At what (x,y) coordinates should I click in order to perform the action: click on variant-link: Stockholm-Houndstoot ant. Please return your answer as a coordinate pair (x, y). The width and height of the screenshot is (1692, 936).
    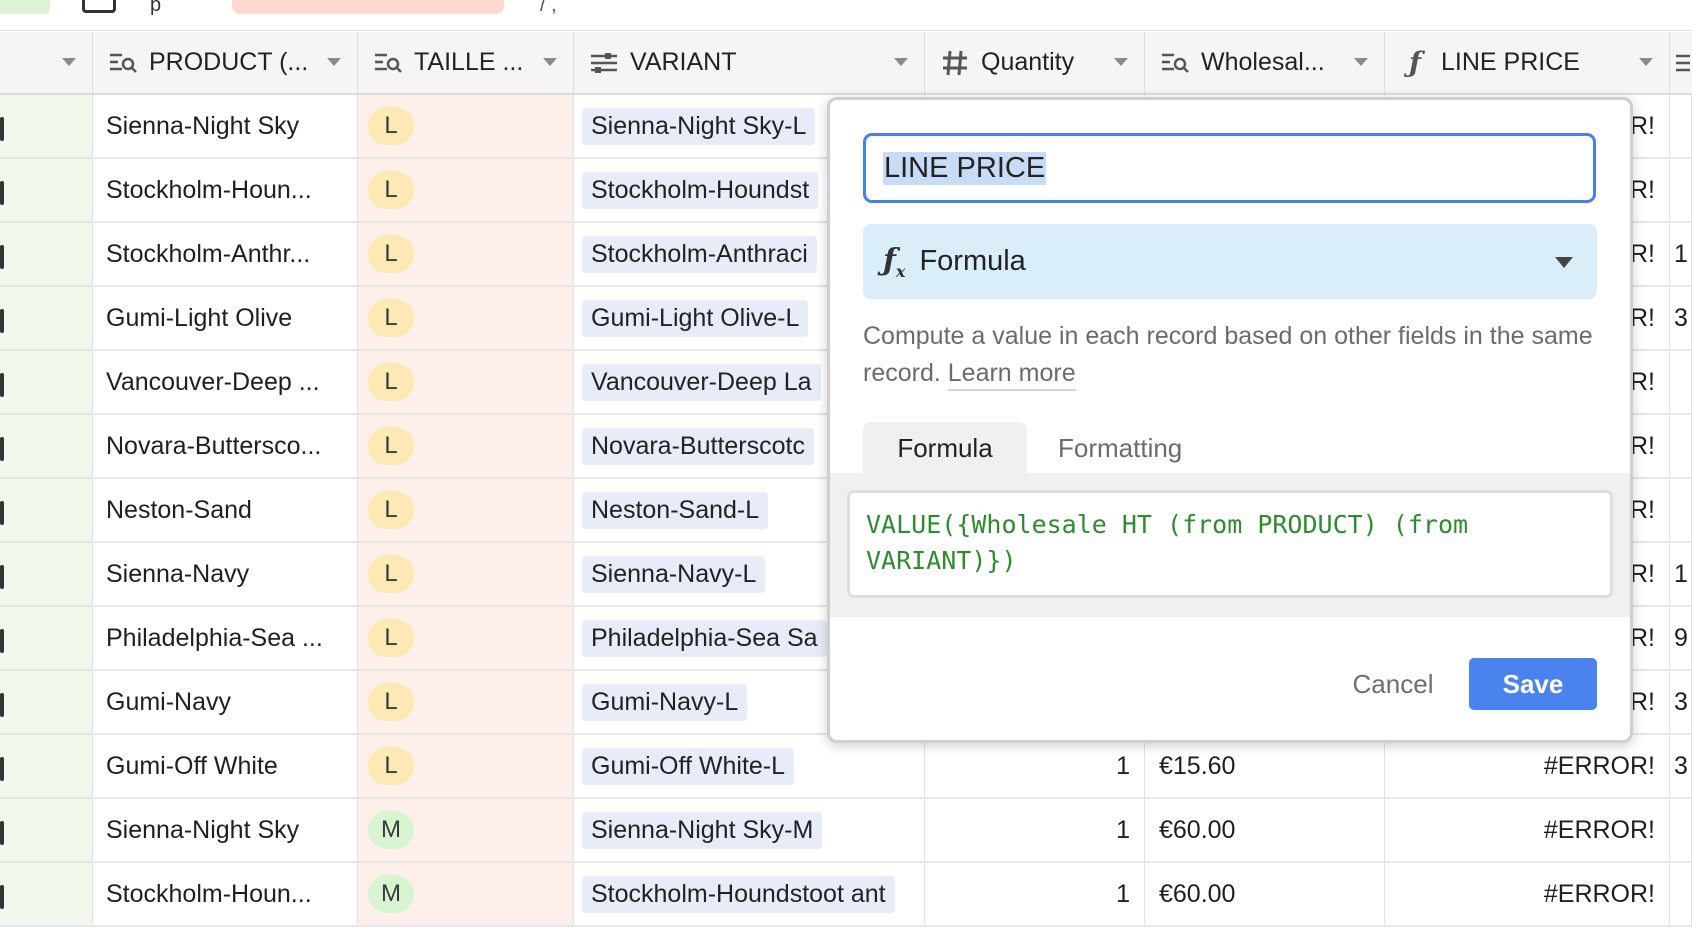
    Looking at the image, I should click on (738, 894).